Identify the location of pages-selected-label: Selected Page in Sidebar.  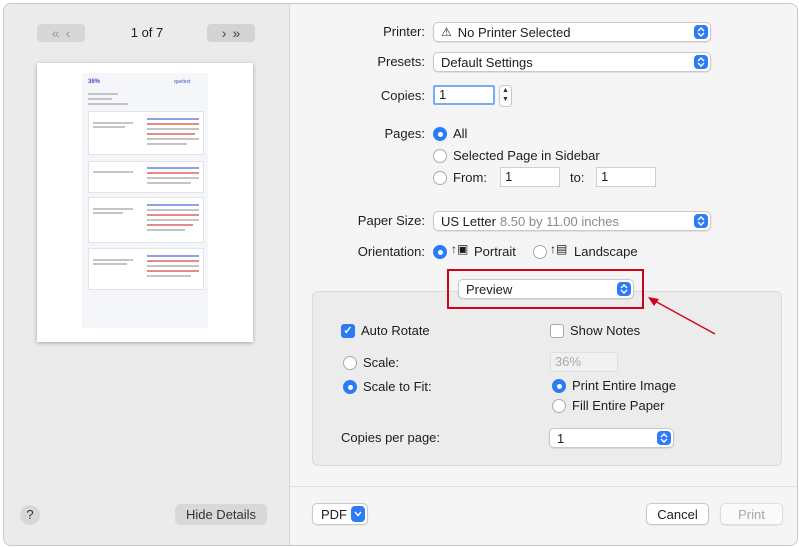
(526, 155).